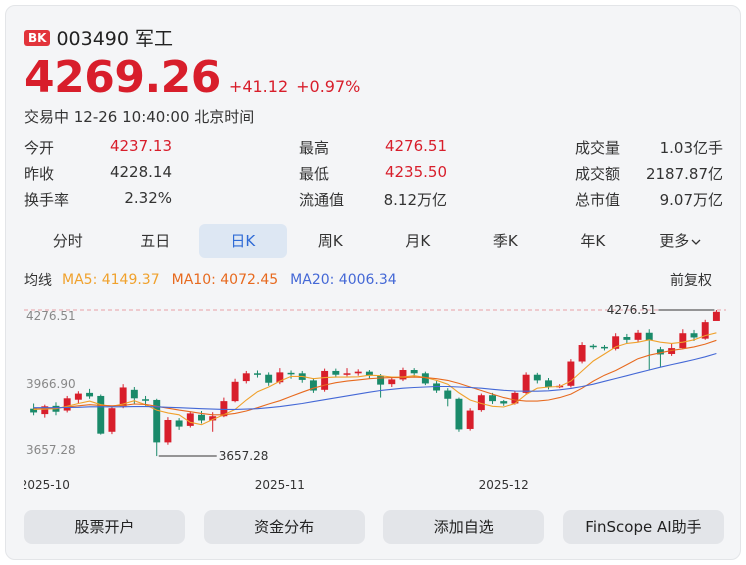 The image size is (746, 565). I want to click on add-watchlist-button: 添加自选, so click(464, 527).